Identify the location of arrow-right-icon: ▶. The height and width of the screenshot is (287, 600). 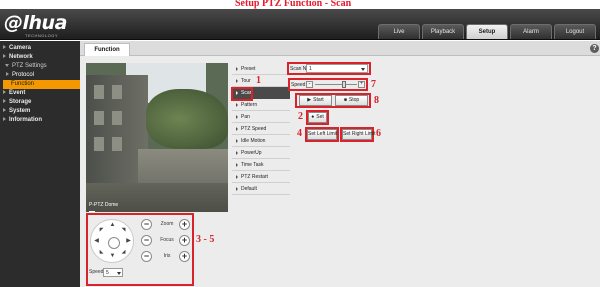
(128, 241).